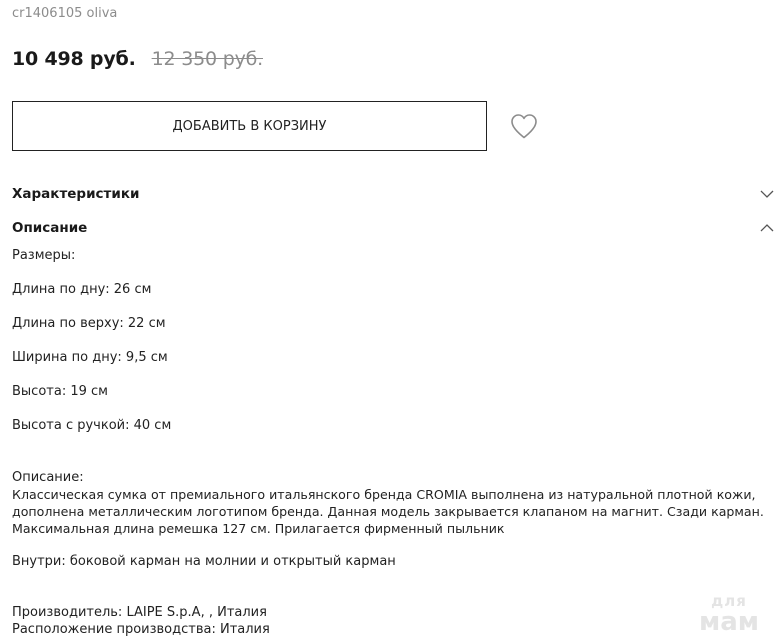 The image size is (779, 643). What do you see at coordinates (137, 61) in the screenshot?
I see `price-row: 10 498 руб. 12 350 руб.` at bounding box center [137, 61].